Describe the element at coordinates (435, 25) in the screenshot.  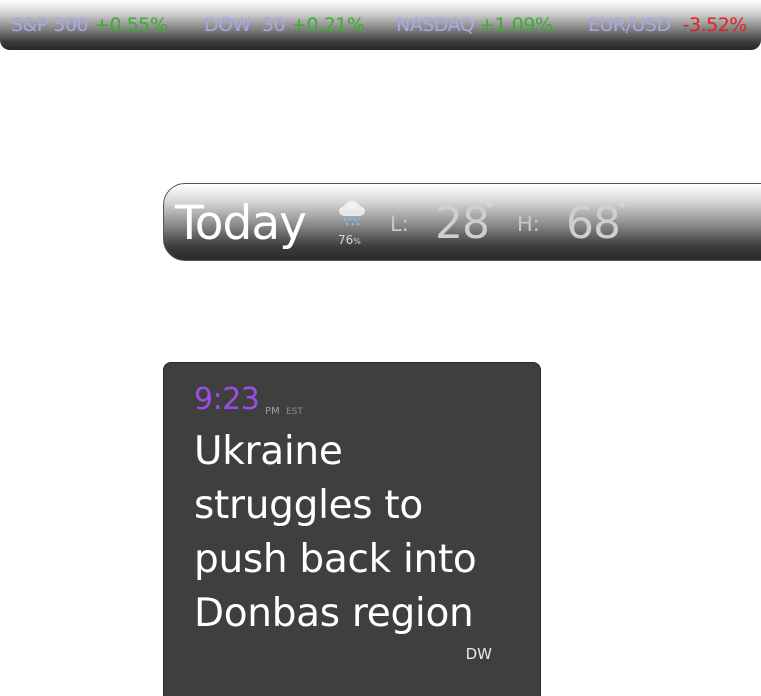
I see `ticker-symbol: NASDAQ` at that location.